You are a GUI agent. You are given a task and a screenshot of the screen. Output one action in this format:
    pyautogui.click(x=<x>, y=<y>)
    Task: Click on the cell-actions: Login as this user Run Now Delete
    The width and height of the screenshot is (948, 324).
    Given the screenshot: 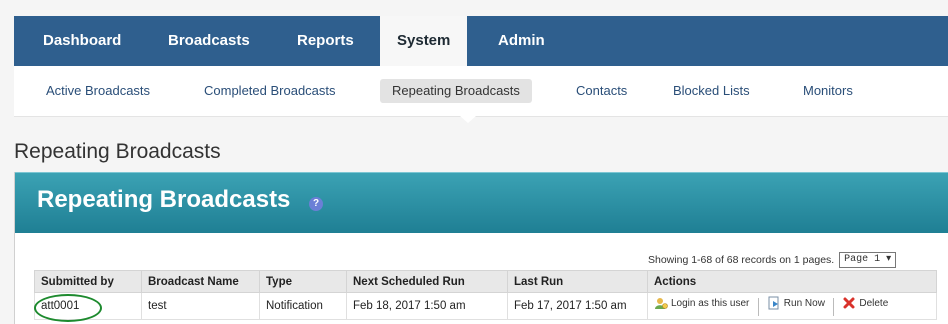 What is the action you would take?
    pyautogui.click(x=792, y=306)
    